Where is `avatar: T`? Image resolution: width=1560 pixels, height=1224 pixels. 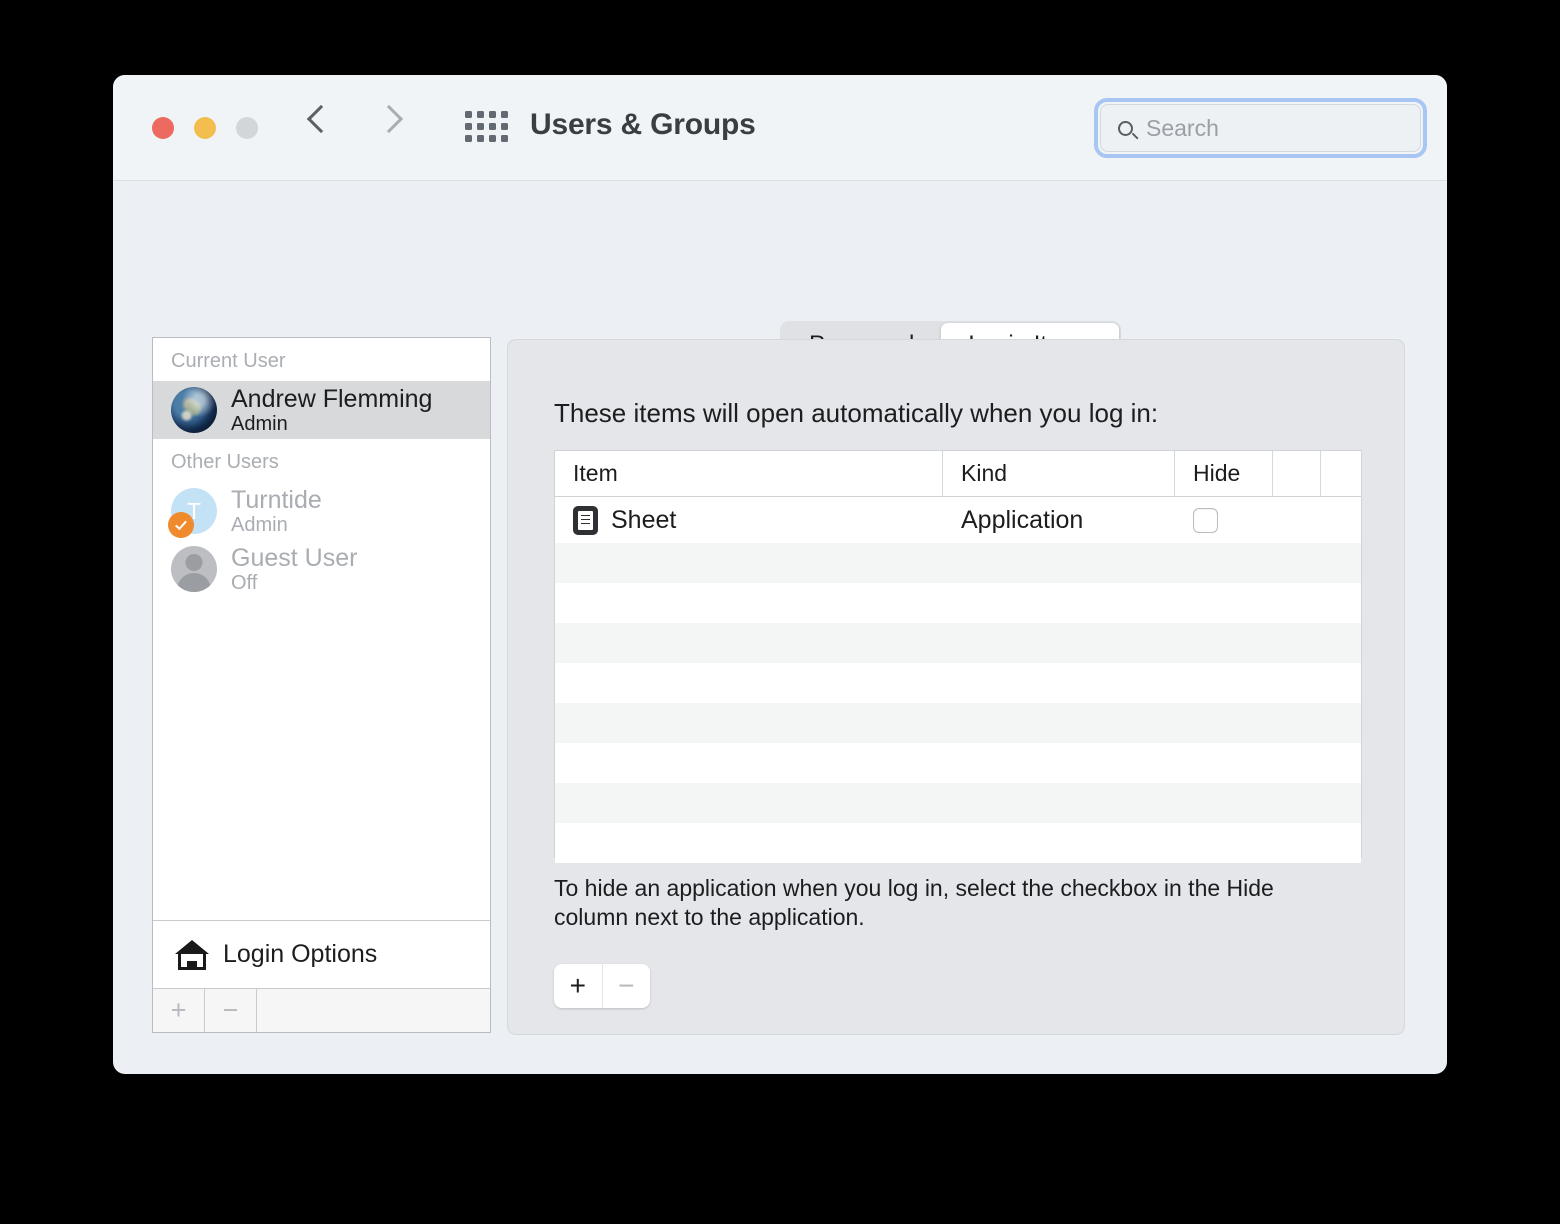 avatar: T is located at coordinates (192, 513).